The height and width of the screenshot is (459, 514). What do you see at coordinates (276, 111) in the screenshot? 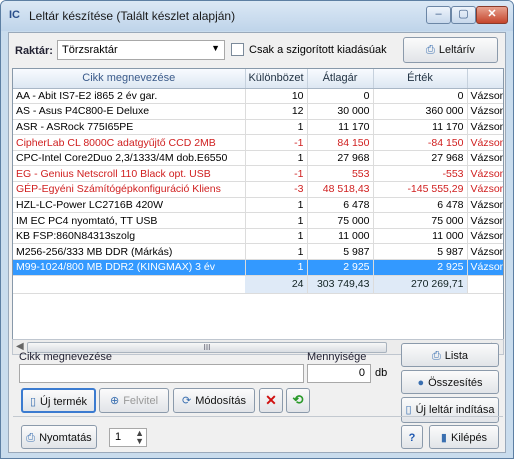
I see `cell-diff: 12` at bounding box center [276, 111].